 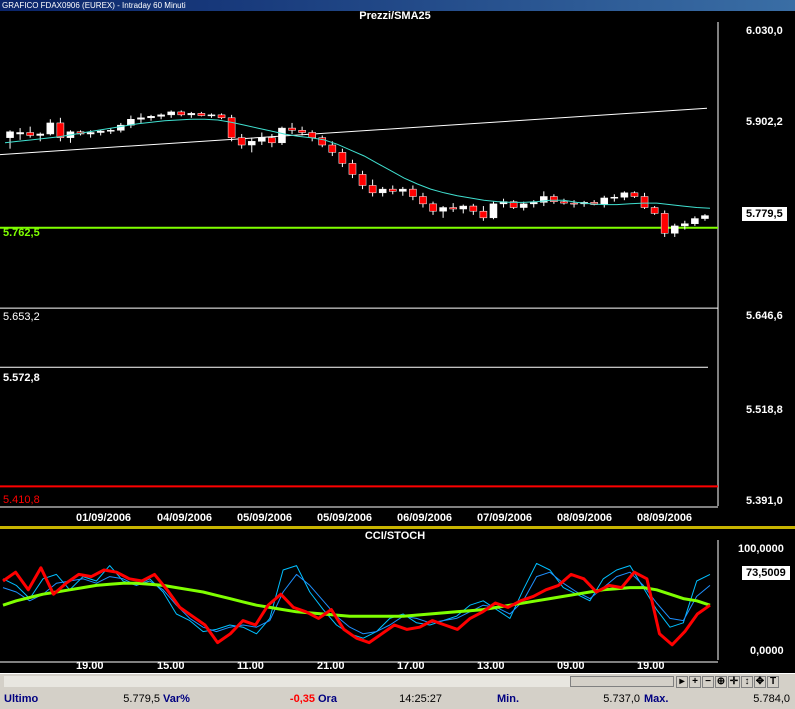 I want to click on status-ultimo-value: 5.779,5, so click(x=141, y=699).